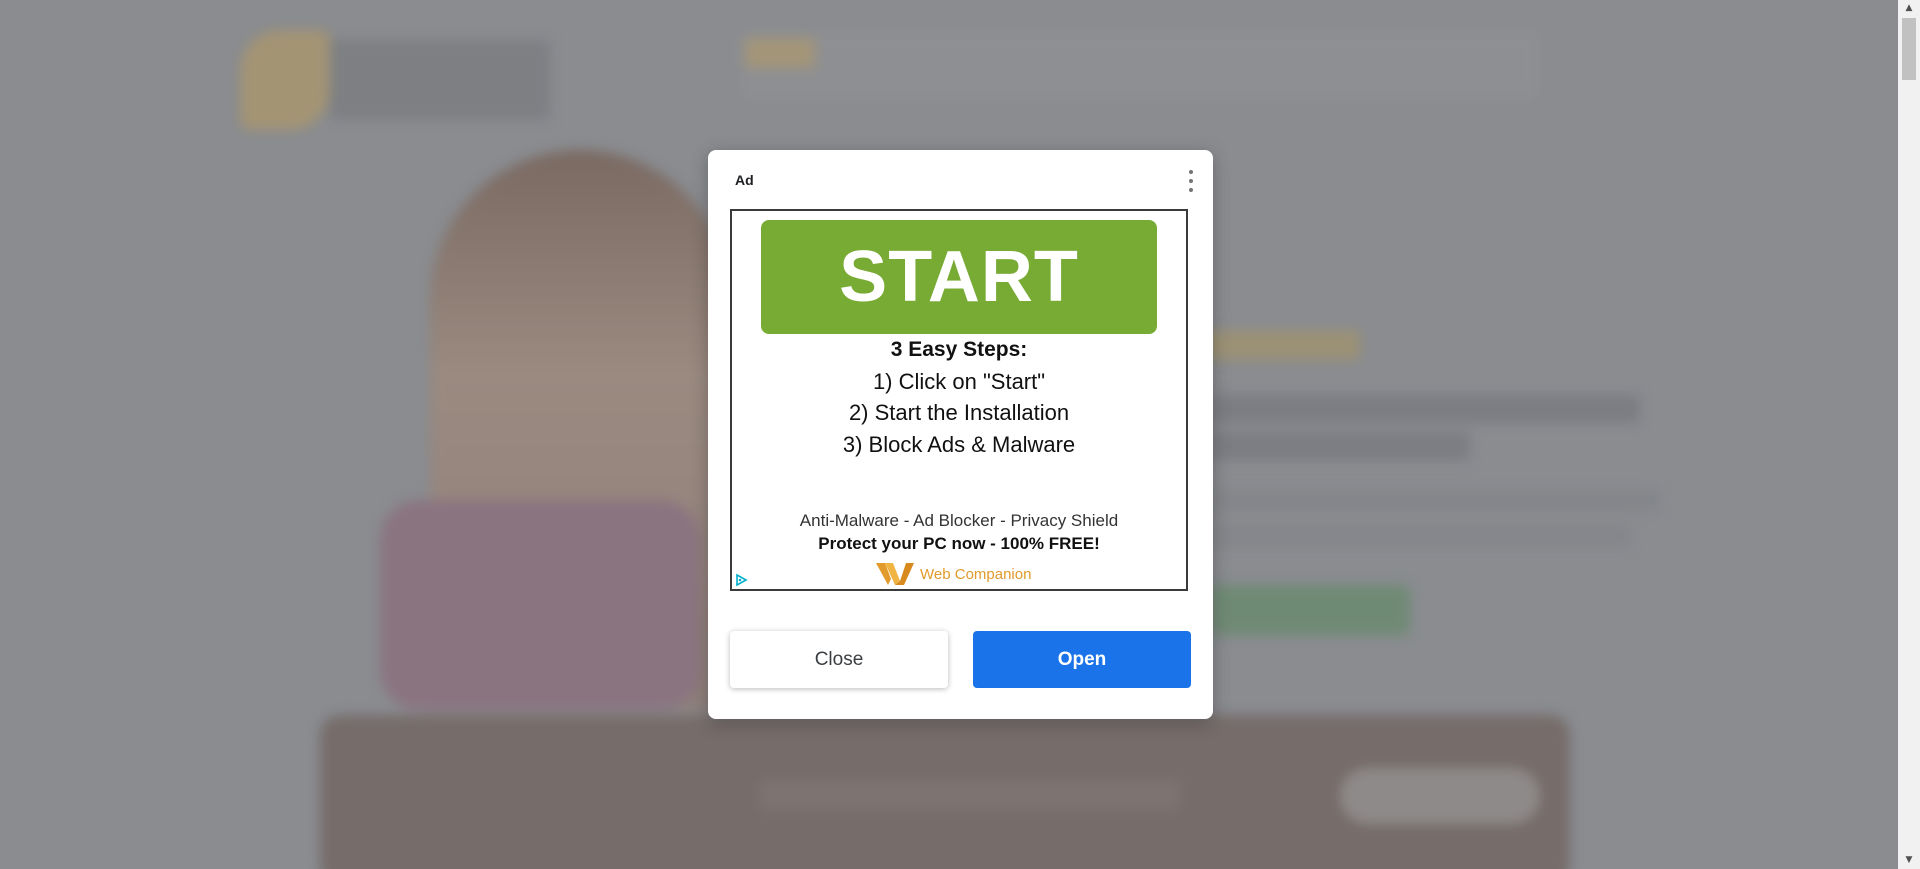 The height and width of the screenshot is (869, 1920). I want to click on adchoices-icon, so click(741, 580).